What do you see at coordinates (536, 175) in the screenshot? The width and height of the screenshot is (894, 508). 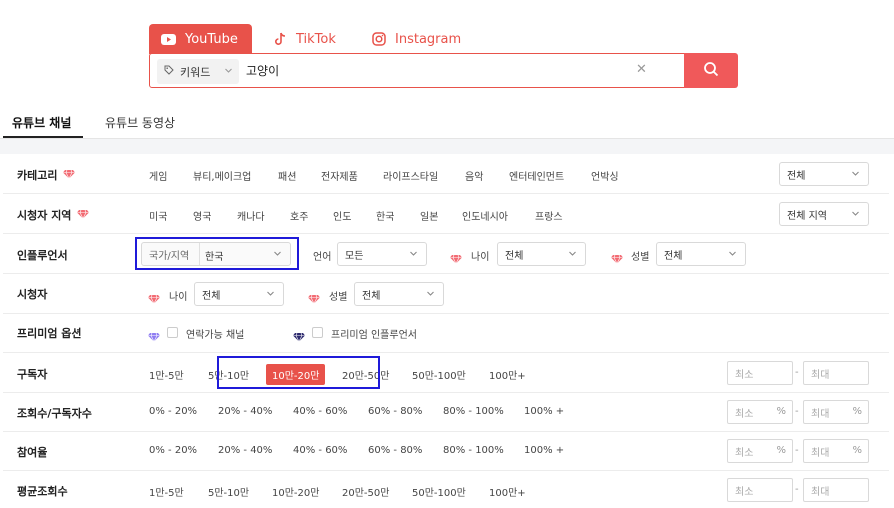 I see `category-option: 엔터테인먼트` at bounding box center [536, 175].